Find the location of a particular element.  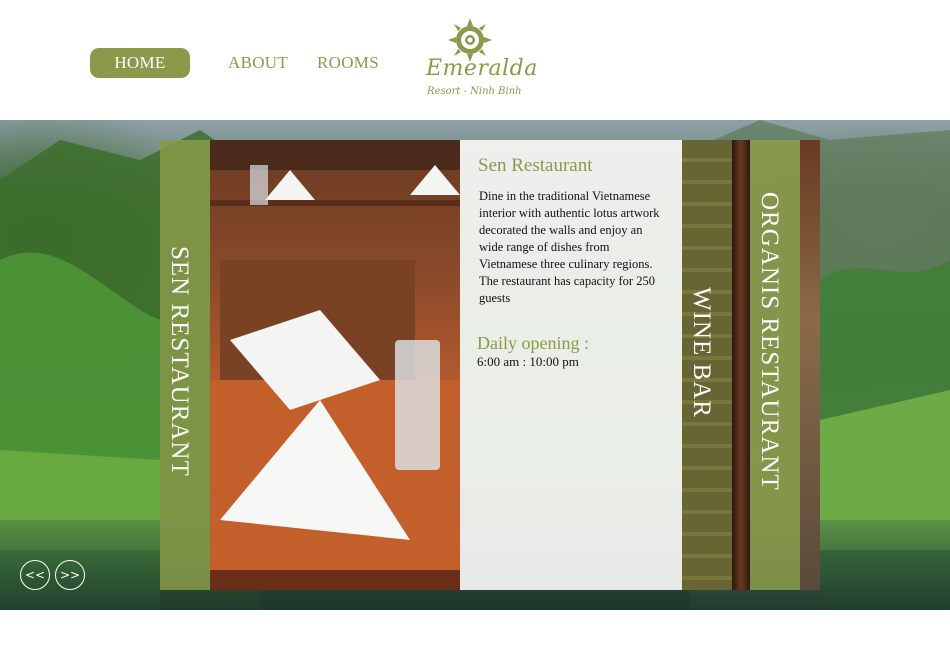

nav-home-button: HOME is located at coordinates (140, 63).